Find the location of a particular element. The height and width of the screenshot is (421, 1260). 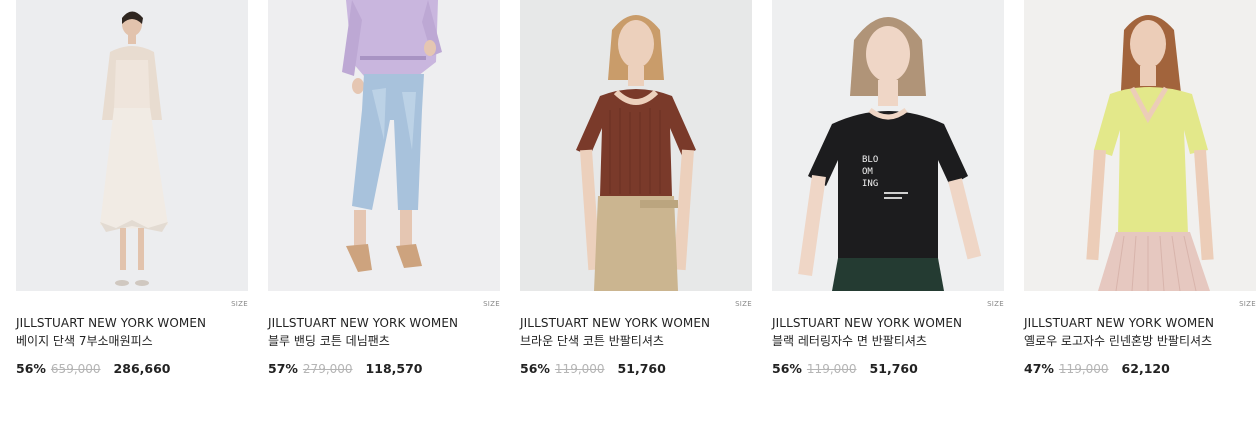

sale-price: 62,120 is located at coordinates (1145, 368).